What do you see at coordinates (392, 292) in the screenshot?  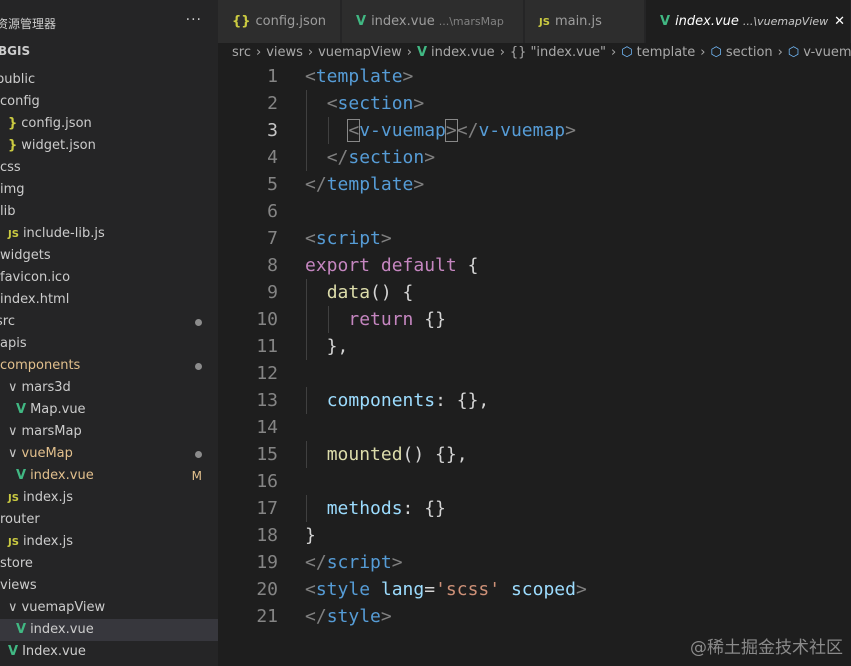 I see `code-token: () {` at bounding box center [392, 292].